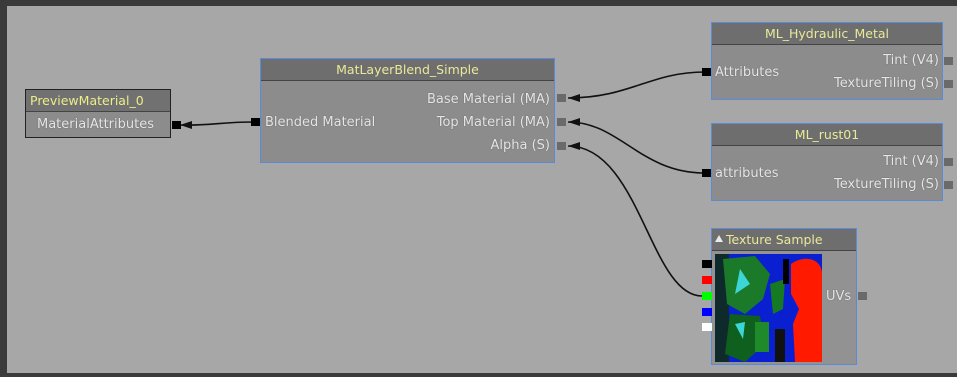 The image size is (957, 377). I want to click on pin-base-material, so click(561, 98).